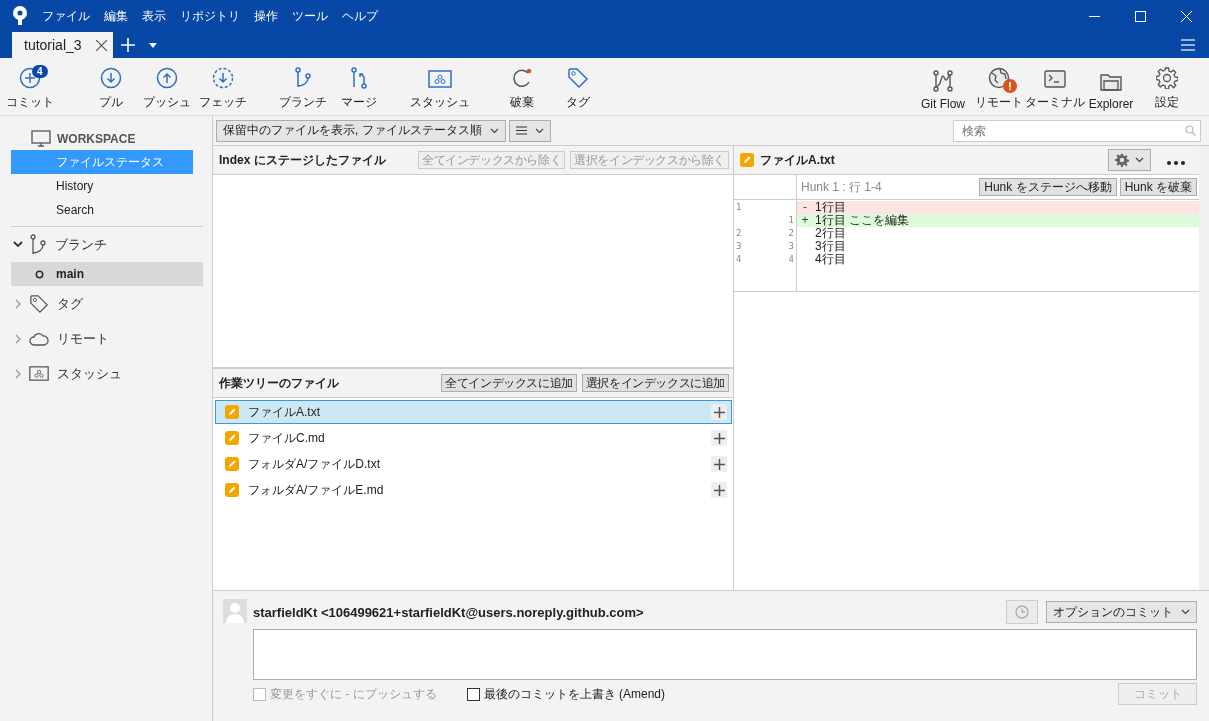 The width and height of the screenshot is (1209, 721). I want to click on terminal-icon, so click(1055, 78).